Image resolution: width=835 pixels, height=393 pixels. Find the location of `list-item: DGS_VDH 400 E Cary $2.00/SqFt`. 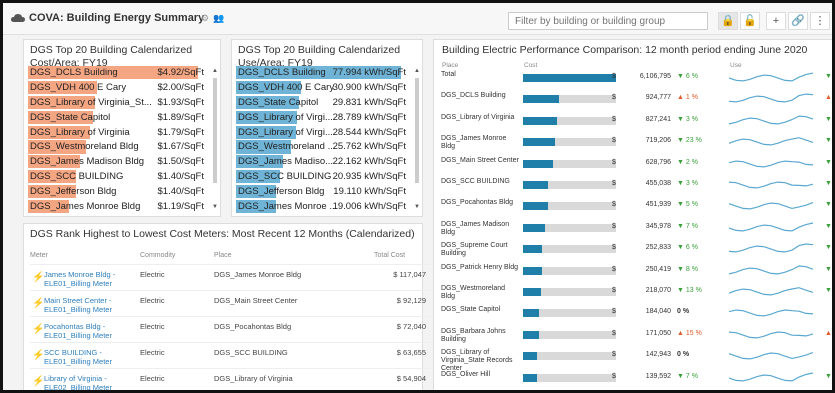

list-item: DGS_VDH 400 E Cary $2.00/SqFt is located at coordinates (123, 87).